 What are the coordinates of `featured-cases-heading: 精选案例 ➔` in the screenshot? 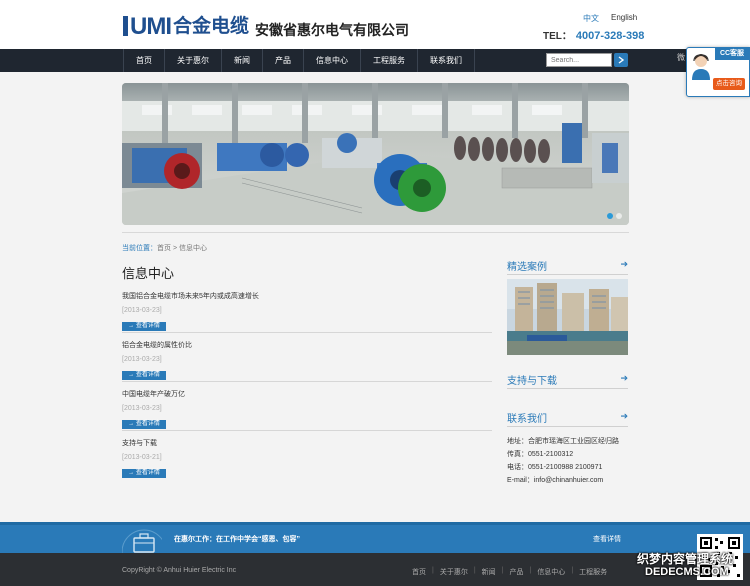 It's located at (567, 265).